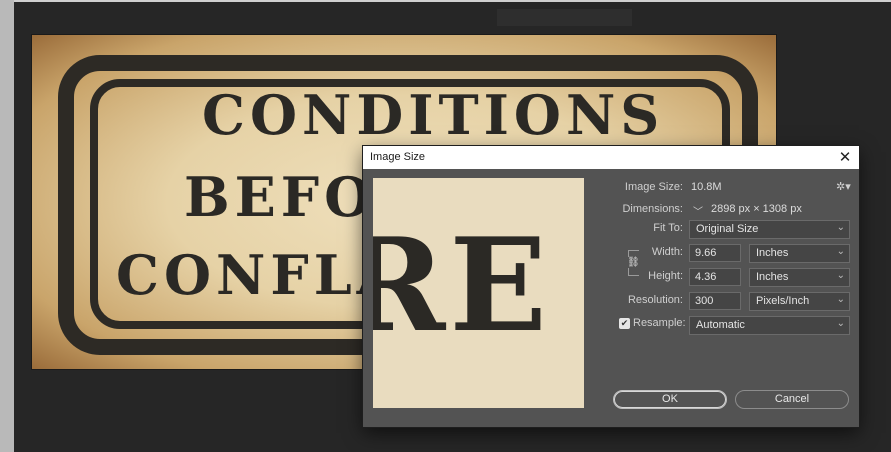 Image resolution: width=891 pixels, height=452 pixels. What do you see at coordinates (653, 187) in the screenshot?
I see `image-size-label: Image Size:` at bounding box center [653, 187].